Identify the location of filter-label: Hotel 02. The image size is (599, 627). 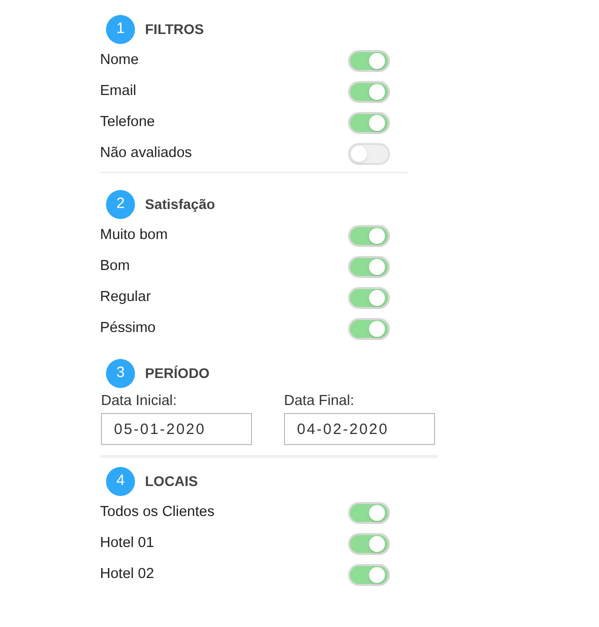
(127, 574).